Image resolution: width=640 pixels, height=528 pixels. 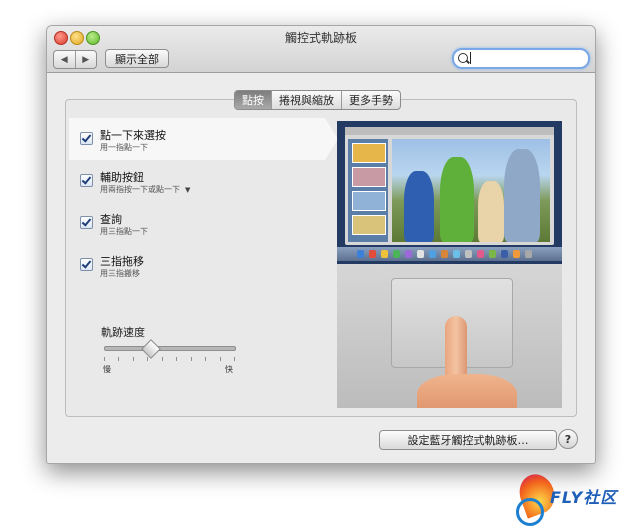 What do you see at coordinates (229, 369) in the screenshot?
I see `fast-label: 快` at bounding box center [229, 369].